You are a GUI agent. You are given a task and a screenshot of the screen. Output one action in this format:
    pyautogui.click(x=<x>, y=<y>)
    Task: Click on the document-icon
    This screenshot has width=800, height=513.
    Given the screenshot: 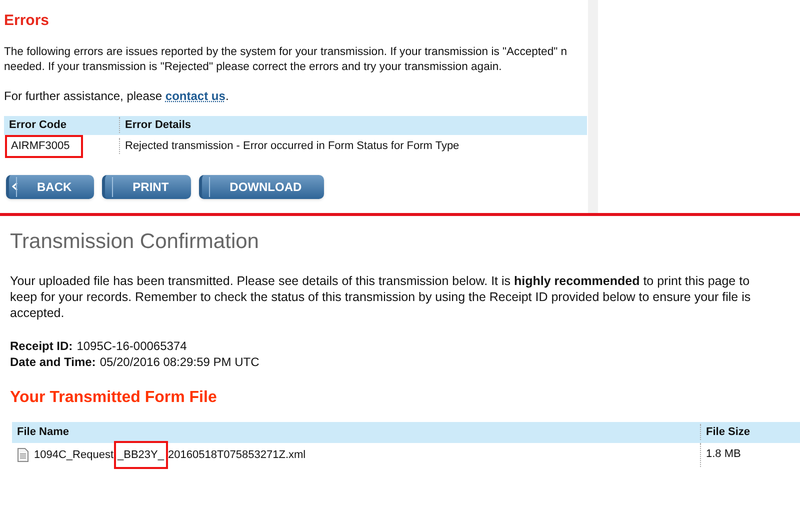 What is the action you would take?
    pyautogui.click(x=23, y=455)
    